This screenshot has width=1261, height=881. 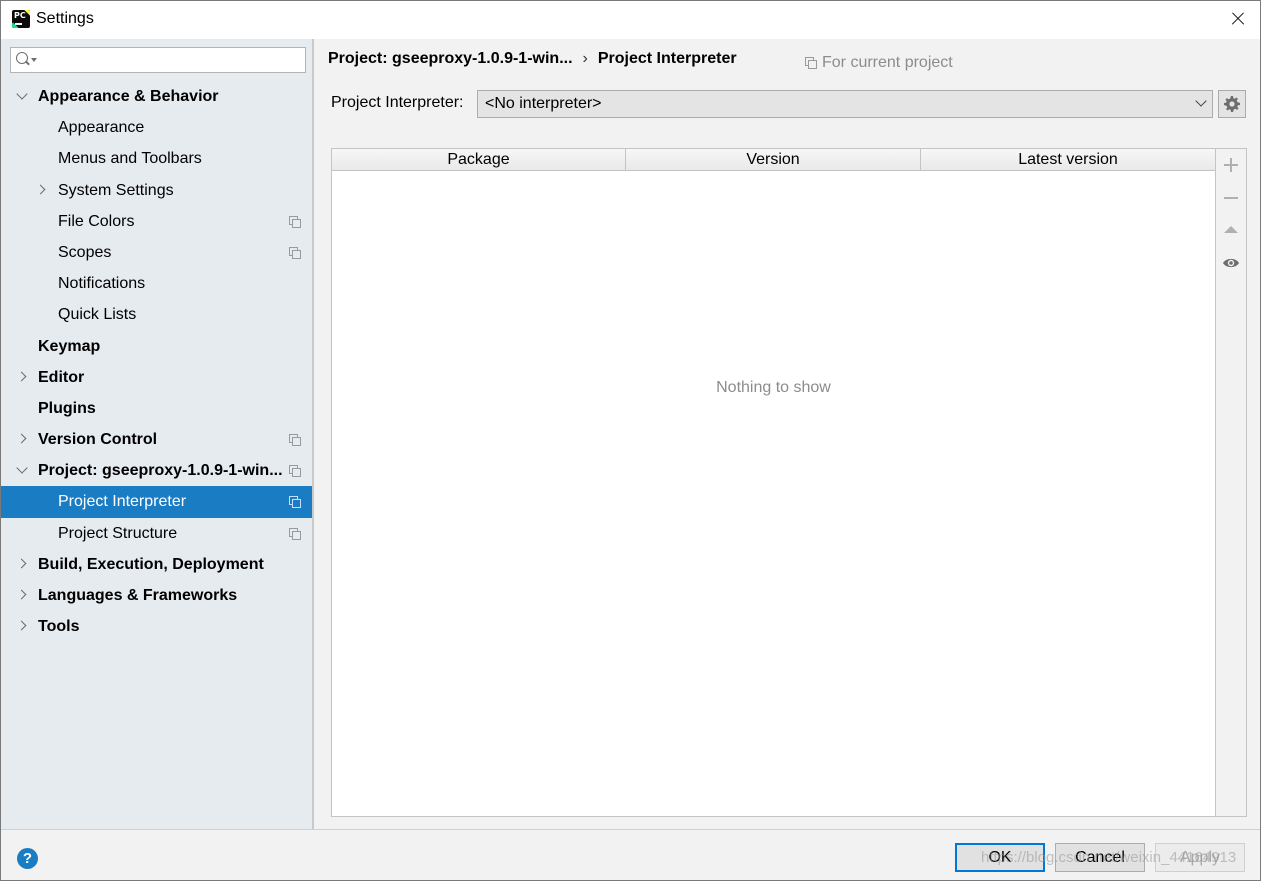 What do you see at coordinates (61, 377) in the screenshot?
I see `sidebar-item-label: Editor` at bounding box center [61, 377].